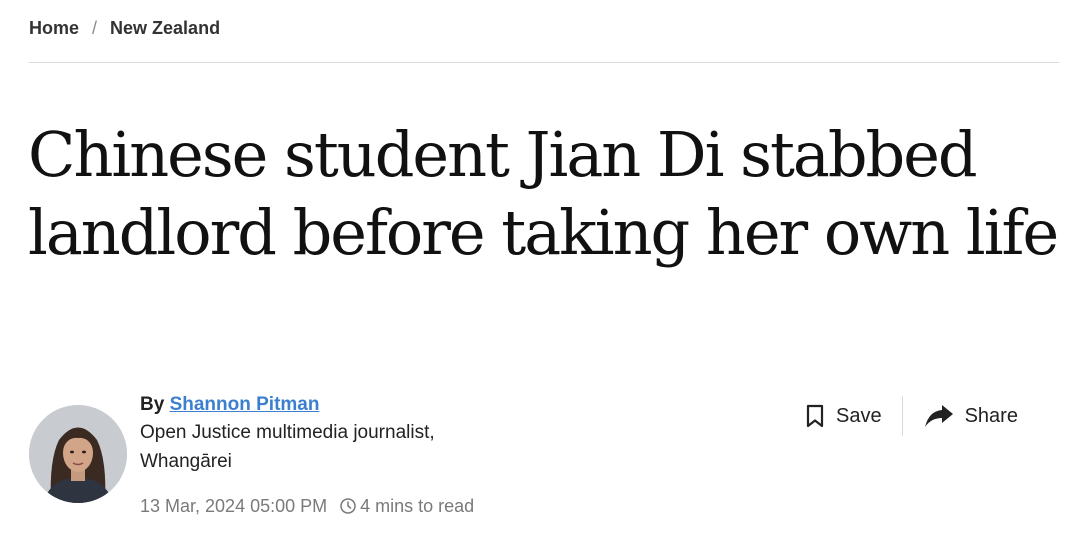 The height and width of the screenshot is (544, 1080). What do you see at coordinates (348, 506) in the screenshot?
I see `clock-icon` at bounding box center [348, 506].